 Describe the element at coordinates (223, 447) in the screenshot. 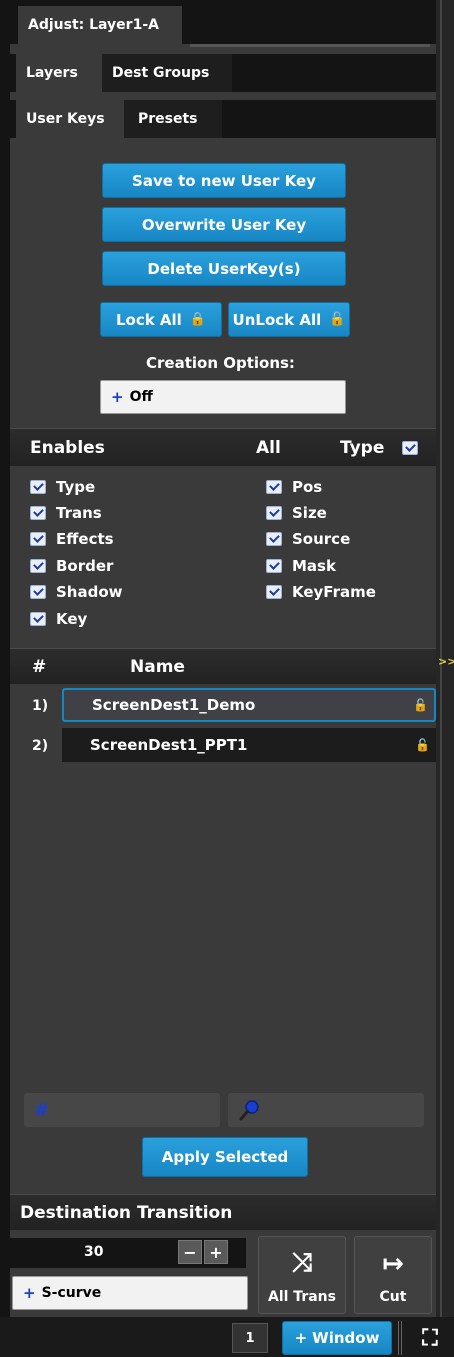

I see `enables-header: Enables All Type` at that location.